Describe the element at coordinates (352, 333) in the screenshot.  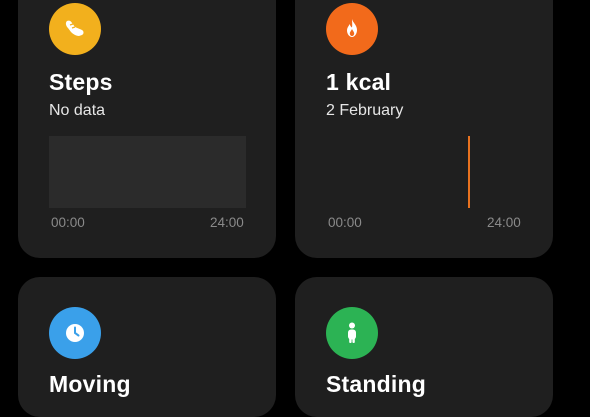
I see `standing-person-icon` at that location.